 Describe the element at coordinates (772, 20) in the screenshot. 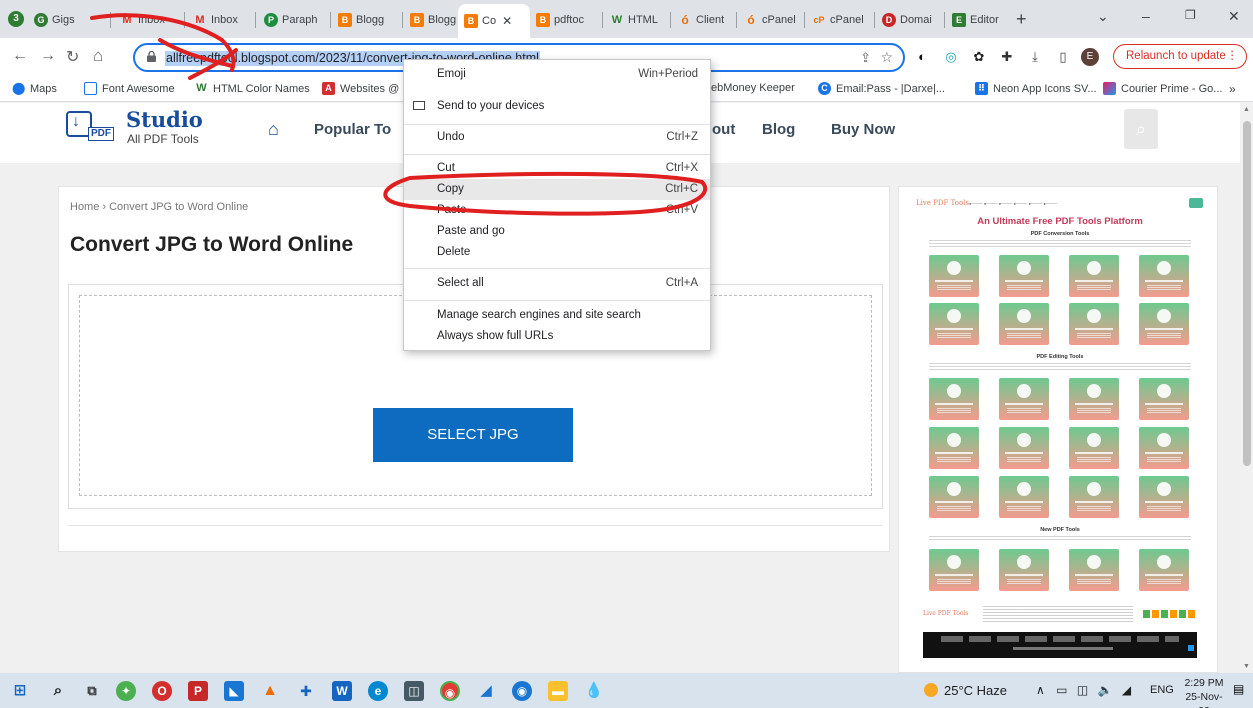

I see `tab-cpanel-1: ó cPanel` at that location.